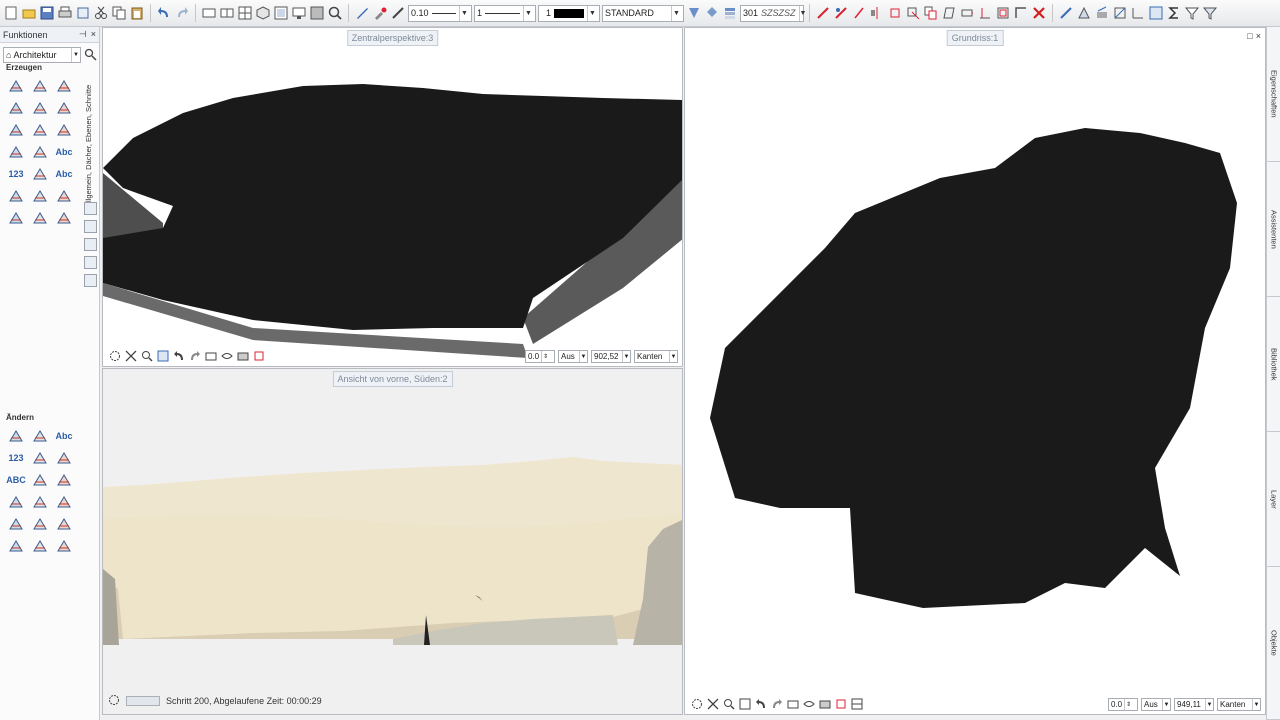 This screenshot has width=1280, height=720. I want to click on rotate-icon, so click(895, 13).